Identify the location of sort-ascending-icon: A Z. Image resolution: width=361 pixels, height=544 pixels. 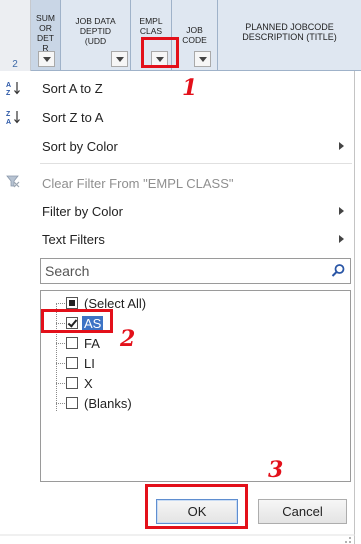
(14, 88).